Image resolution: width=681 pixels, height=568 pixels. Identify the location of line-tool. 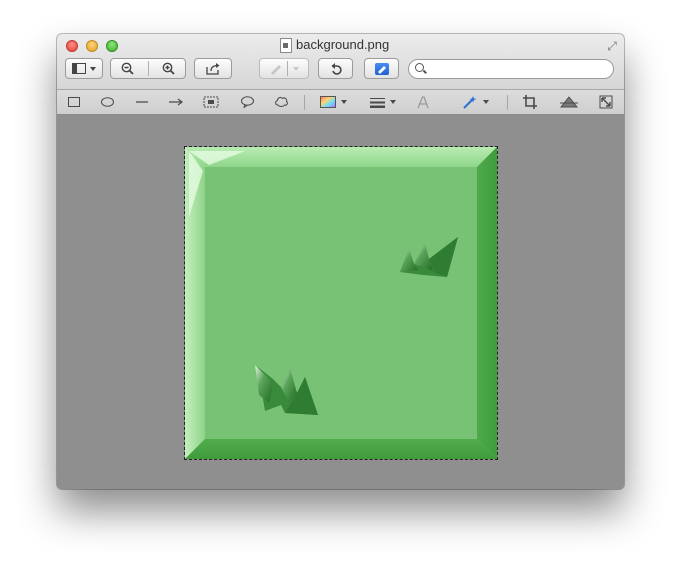
(142, 102).